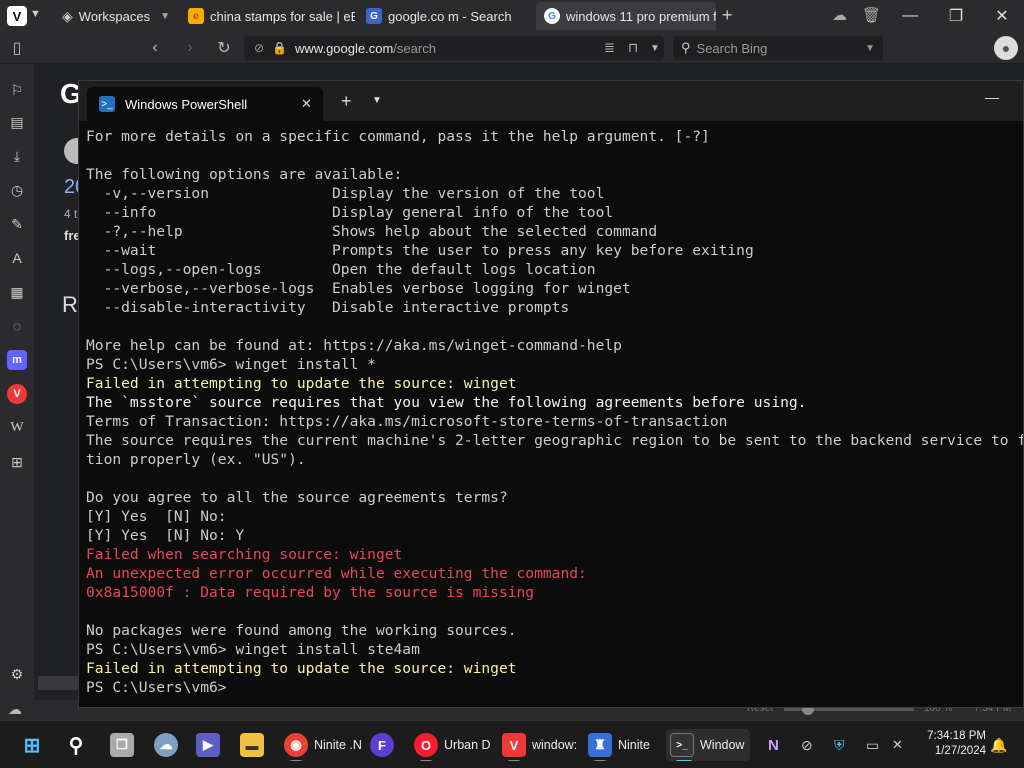  Describe the element at coordinates (722, 745) in the screenshot. I see `taskbar-app-label: Window` at that location.